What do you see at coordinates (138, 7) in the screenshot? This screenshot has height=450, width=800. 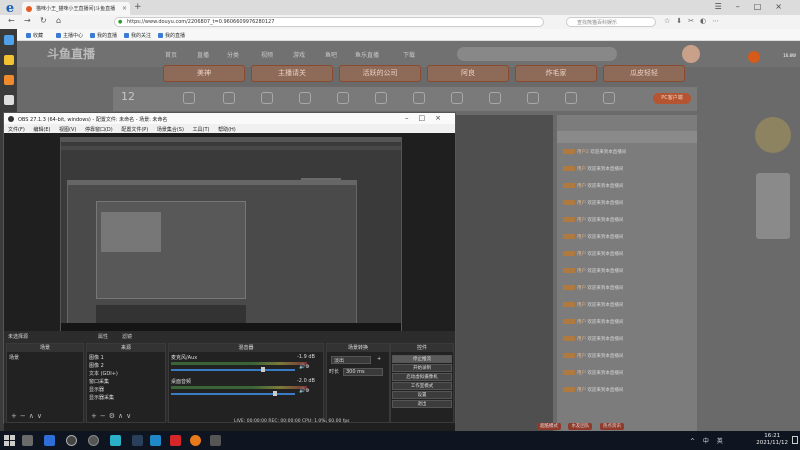 I see `new-tab-icon: +` at bounding box center [138, 7].